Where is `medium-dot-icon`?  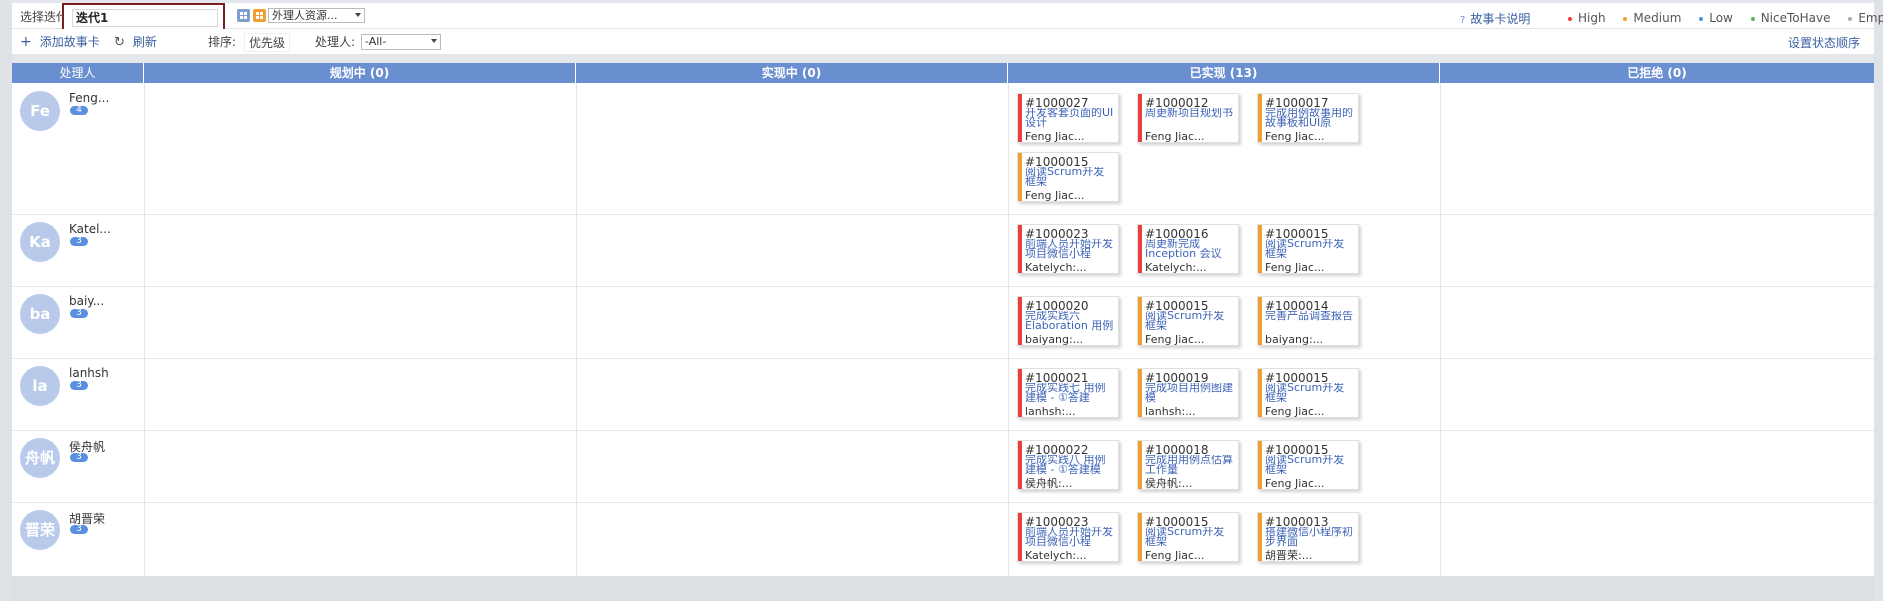
medium-dot-icon is located at coordinates (1625, 18).